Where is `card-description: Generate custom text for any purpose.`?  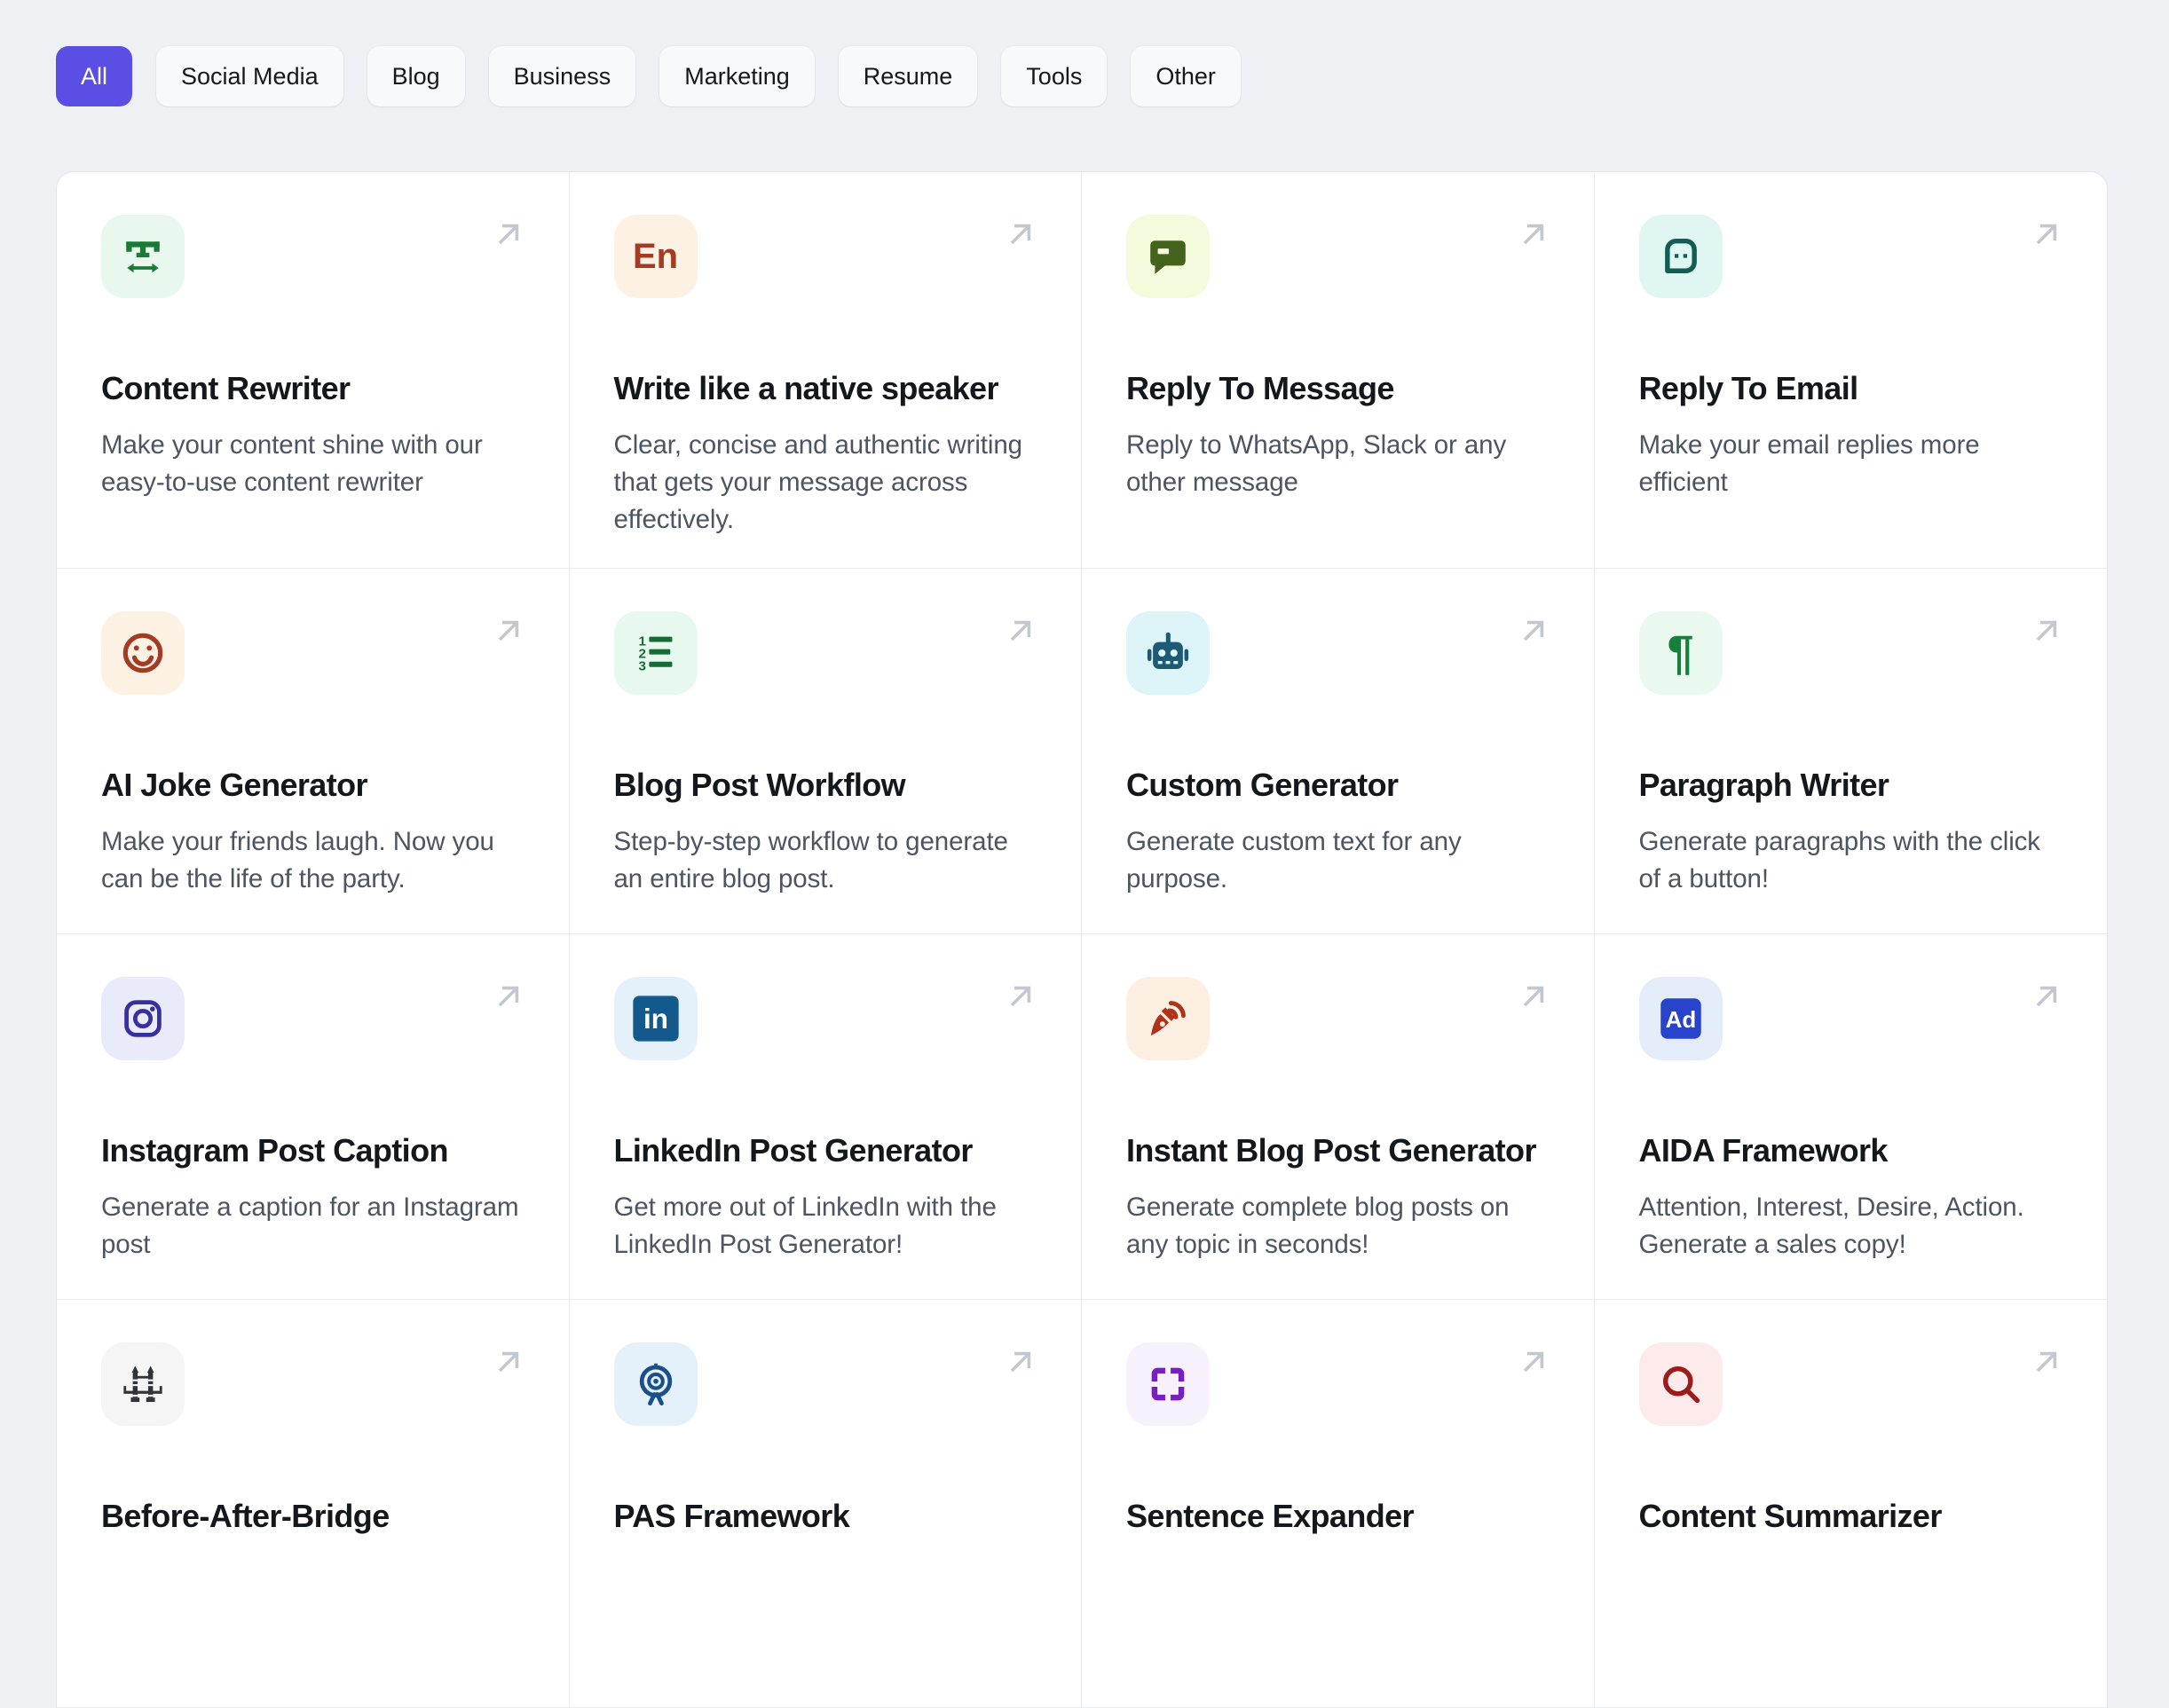
card-description: Generate custom text for any purpose. is located at coordinates (1294, 860).